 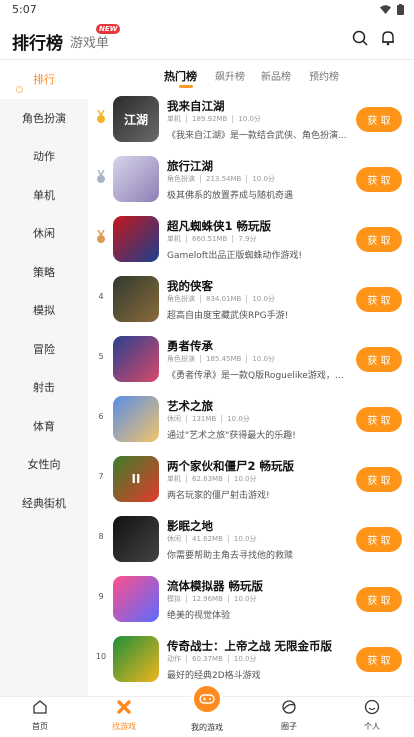 I want to click on sidebar-item: 射击, so click(x=44, y=387).